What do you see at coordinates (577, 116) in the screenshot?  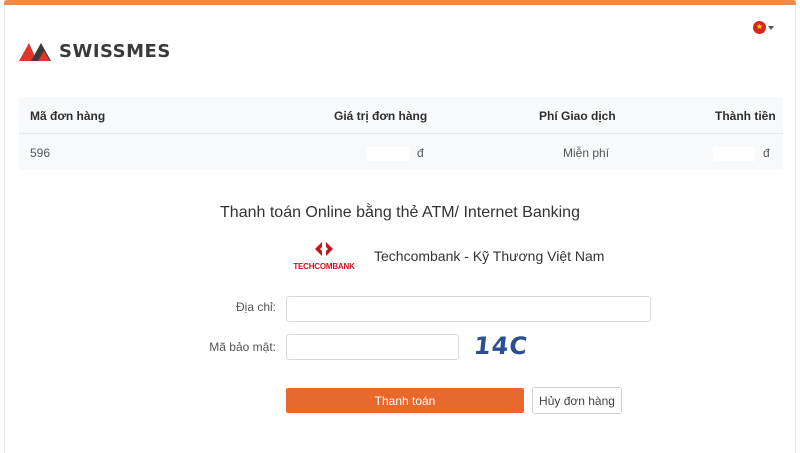 I see `header-transaction-fee: Phí Giao dịch` at bounding box center [577, 116].